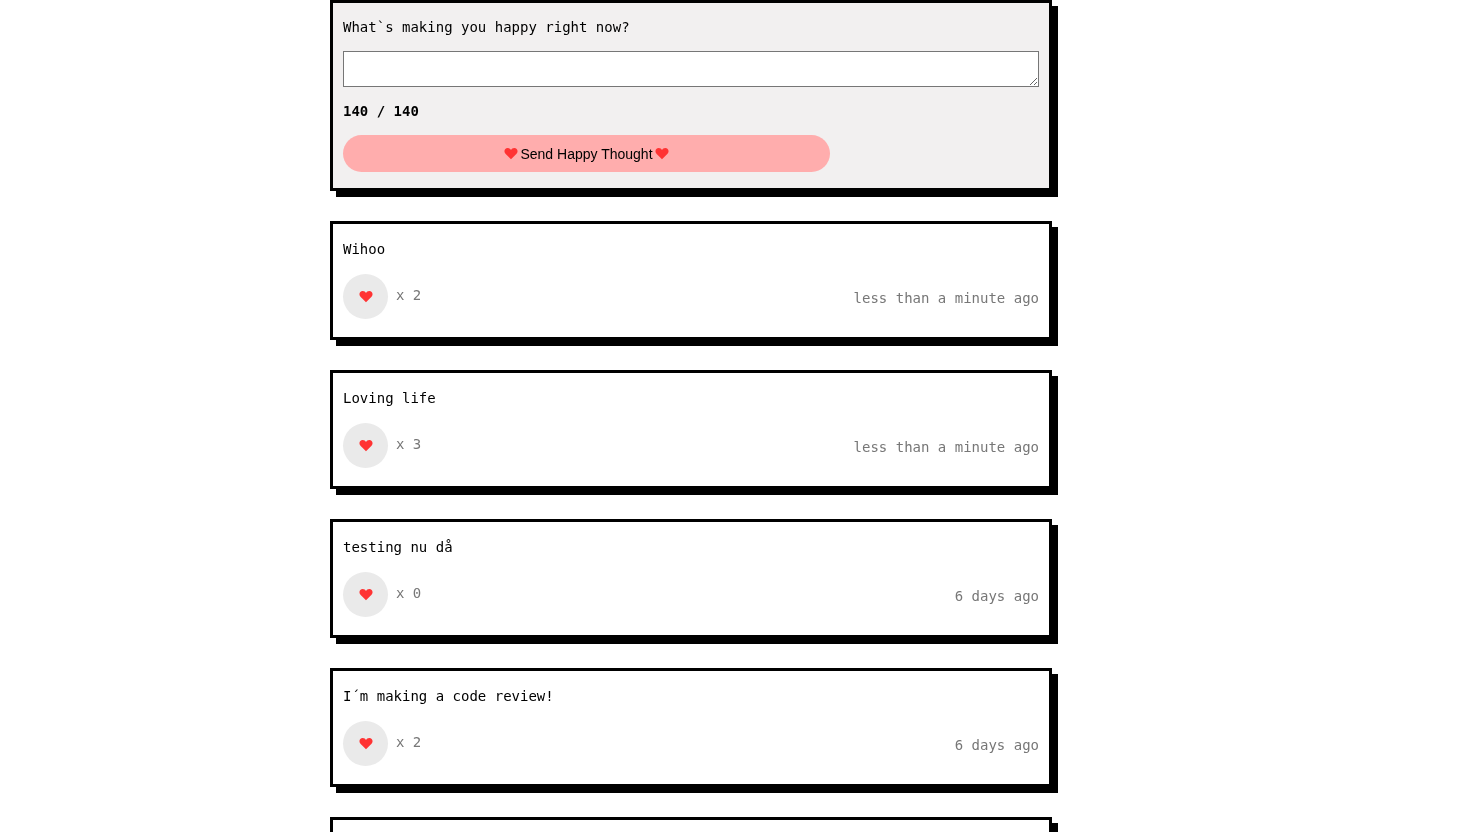 Image resolution: width=1464 pixels, height=832 pixels. I want to click on thought-input, so click(691, 69).